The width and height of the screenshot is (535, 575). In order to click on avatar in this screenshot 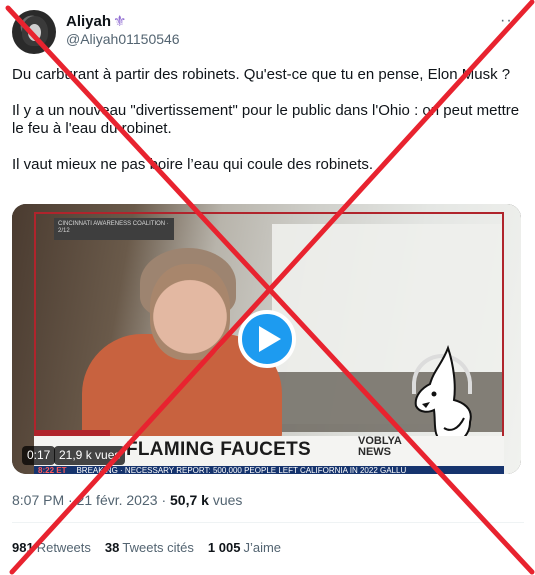, I will do `click(34, 32)`.